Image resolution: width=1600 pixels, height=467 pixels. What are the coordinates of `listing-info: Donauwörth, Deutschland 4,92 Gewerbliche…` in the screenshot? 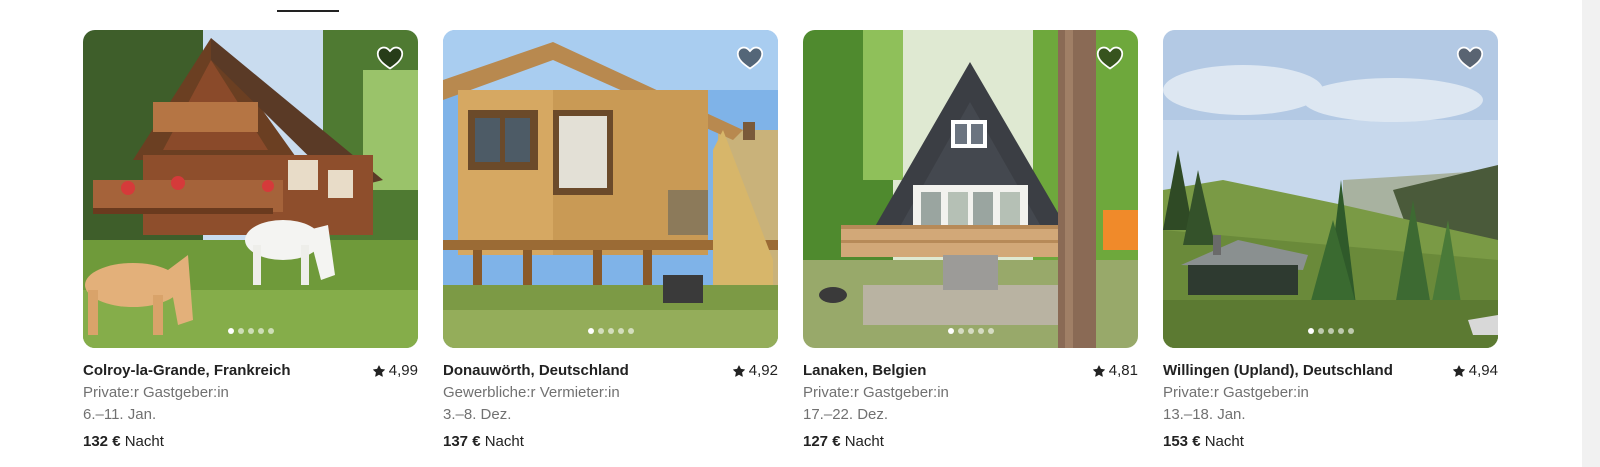 It's located at (610, 406).